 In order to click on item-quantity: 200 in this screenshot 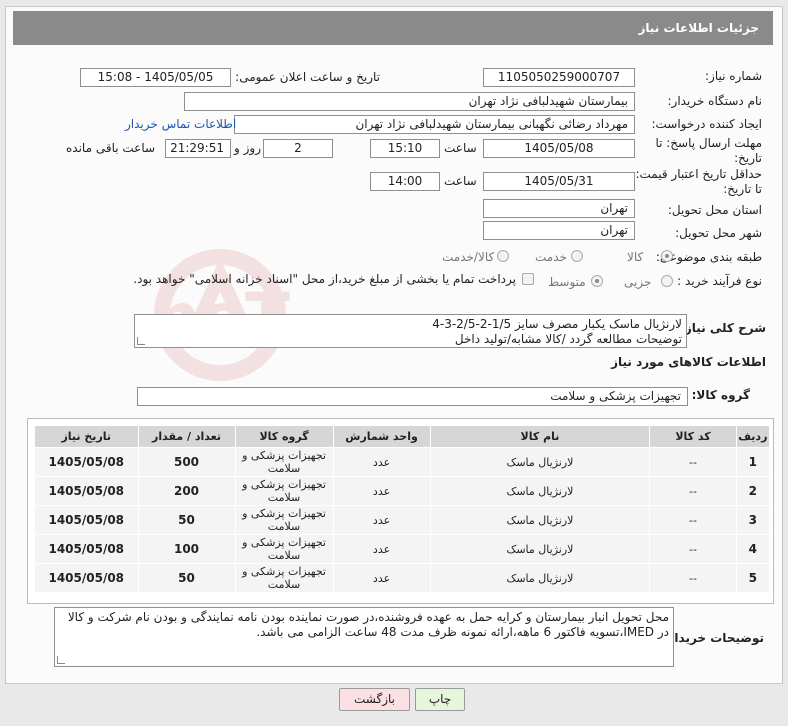, I will do `click(186, 491)`.